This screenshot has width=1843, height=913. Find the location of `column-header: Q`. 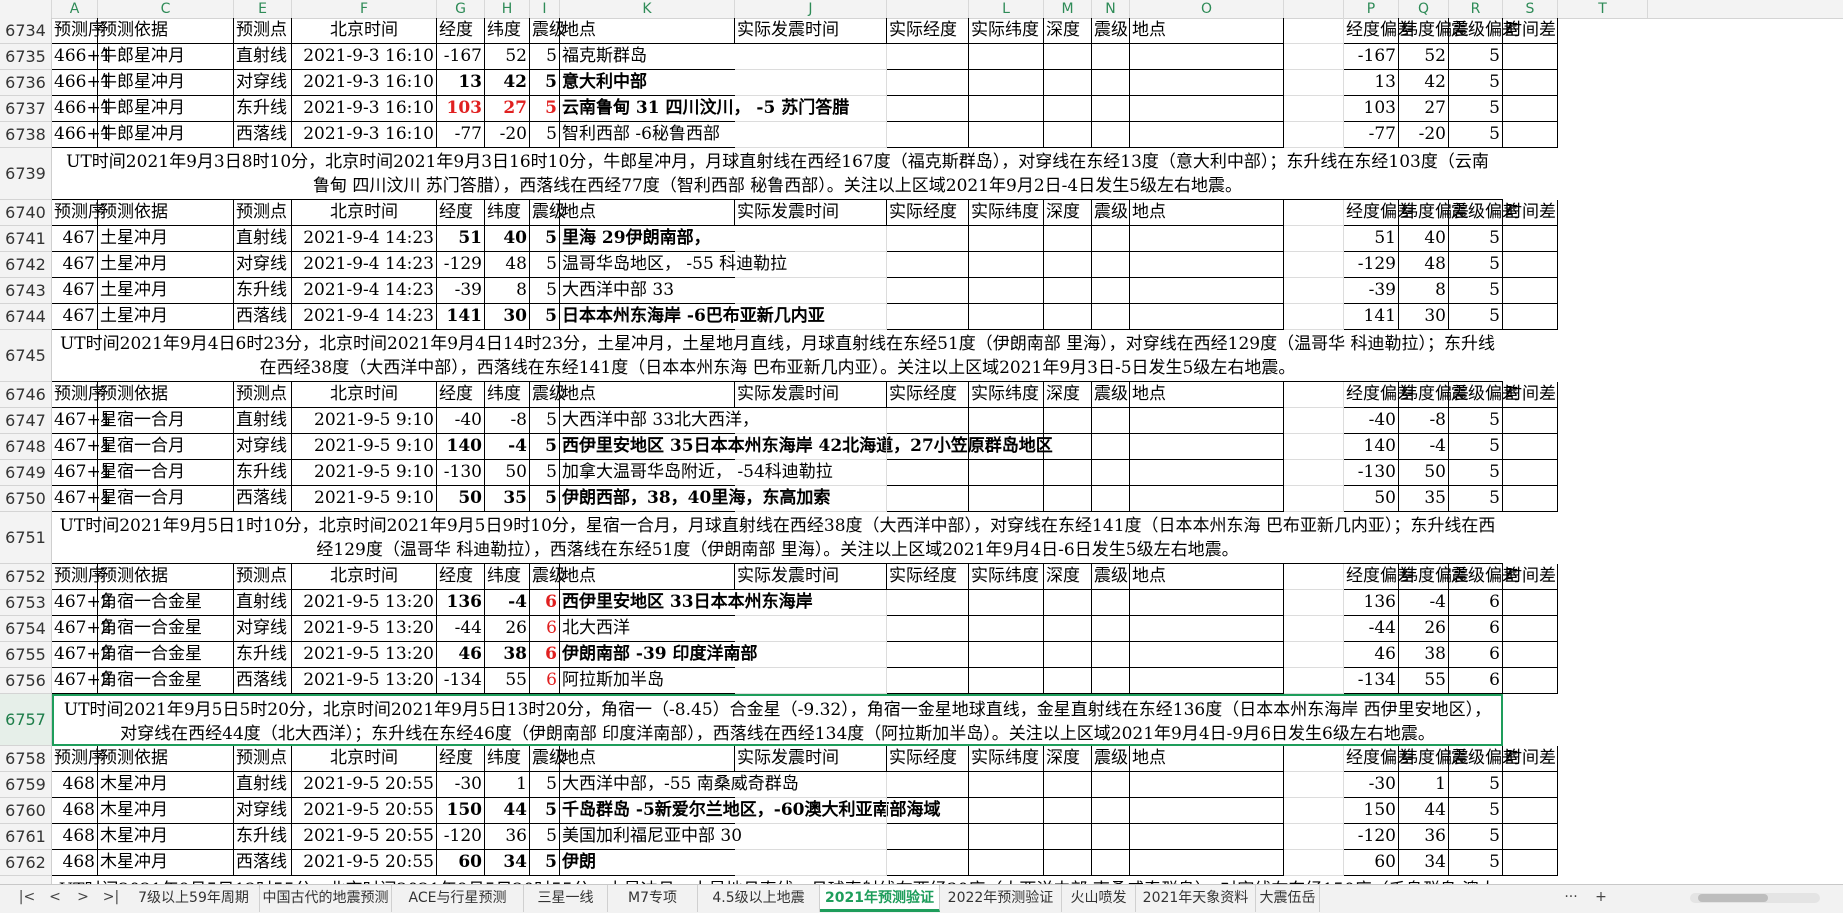

column-header: Q is located at coordinates (1424, 9).